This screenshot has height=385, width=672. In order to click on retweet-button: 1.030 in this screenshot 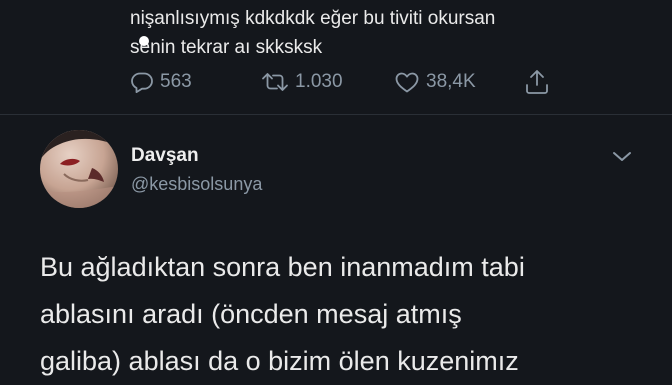, I will do `click(302, 82)`.